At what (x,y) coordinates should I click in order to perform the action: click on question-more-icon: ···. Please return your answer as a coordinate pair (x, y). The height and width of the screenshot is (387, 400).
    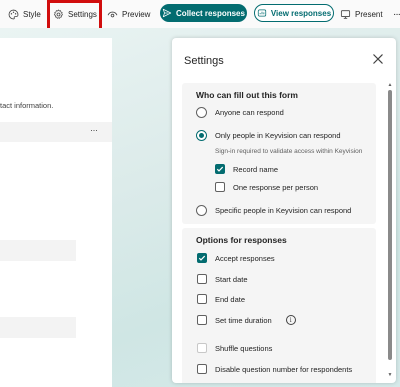
    Looking at the image, I should click on (94, 130).